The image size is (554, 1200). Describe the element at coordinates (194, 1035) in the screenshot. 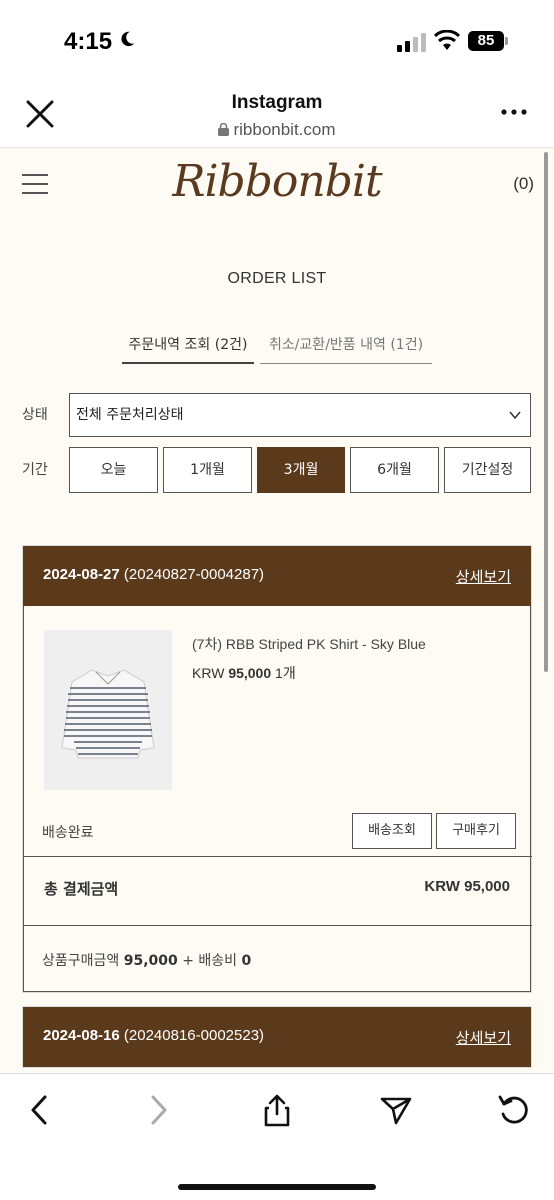

I see `order-number: (20240816-0002523)` at that location.